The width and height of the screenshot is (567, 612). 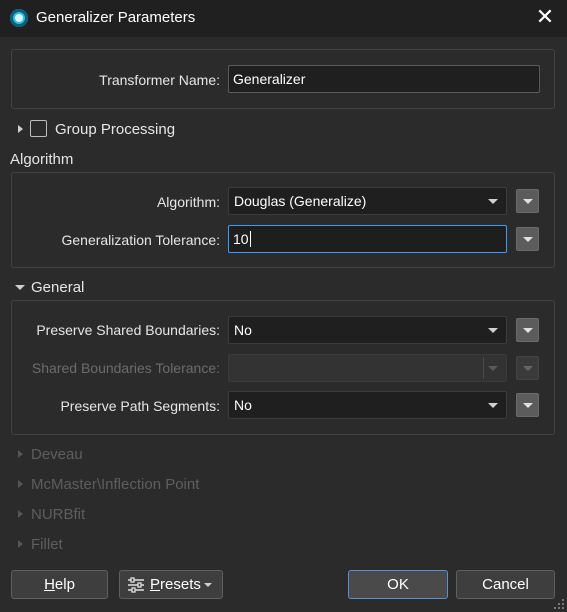 What do you see at coordinates (398, 584) in the screenshot?
I see `ok-button: OK` at bounding box center [398, 584].